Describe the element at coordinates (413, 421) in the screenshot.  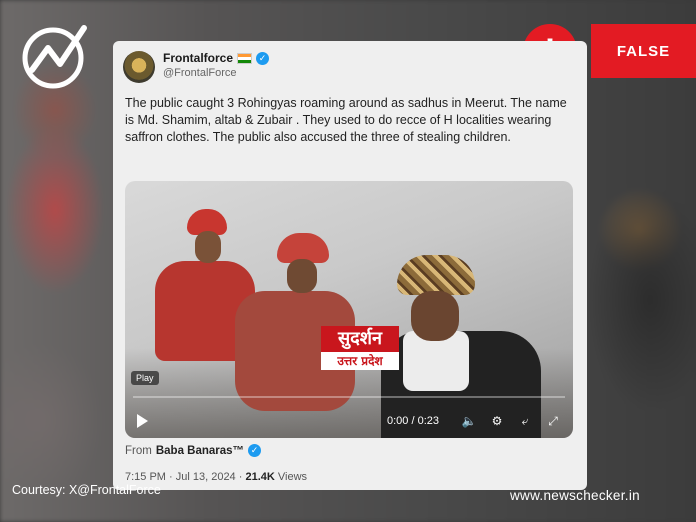
I see `video-time: 0:00 / 0:23` at that location.